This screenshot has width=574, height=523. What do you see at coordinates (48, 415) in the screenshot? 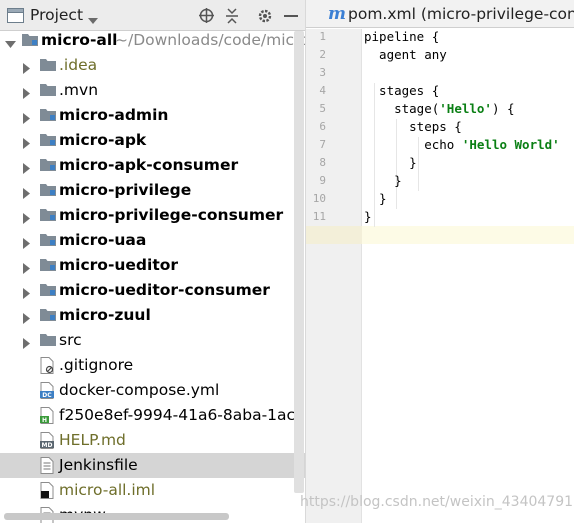
I see `h-file-icon: H` at bounding box center [48, 415].